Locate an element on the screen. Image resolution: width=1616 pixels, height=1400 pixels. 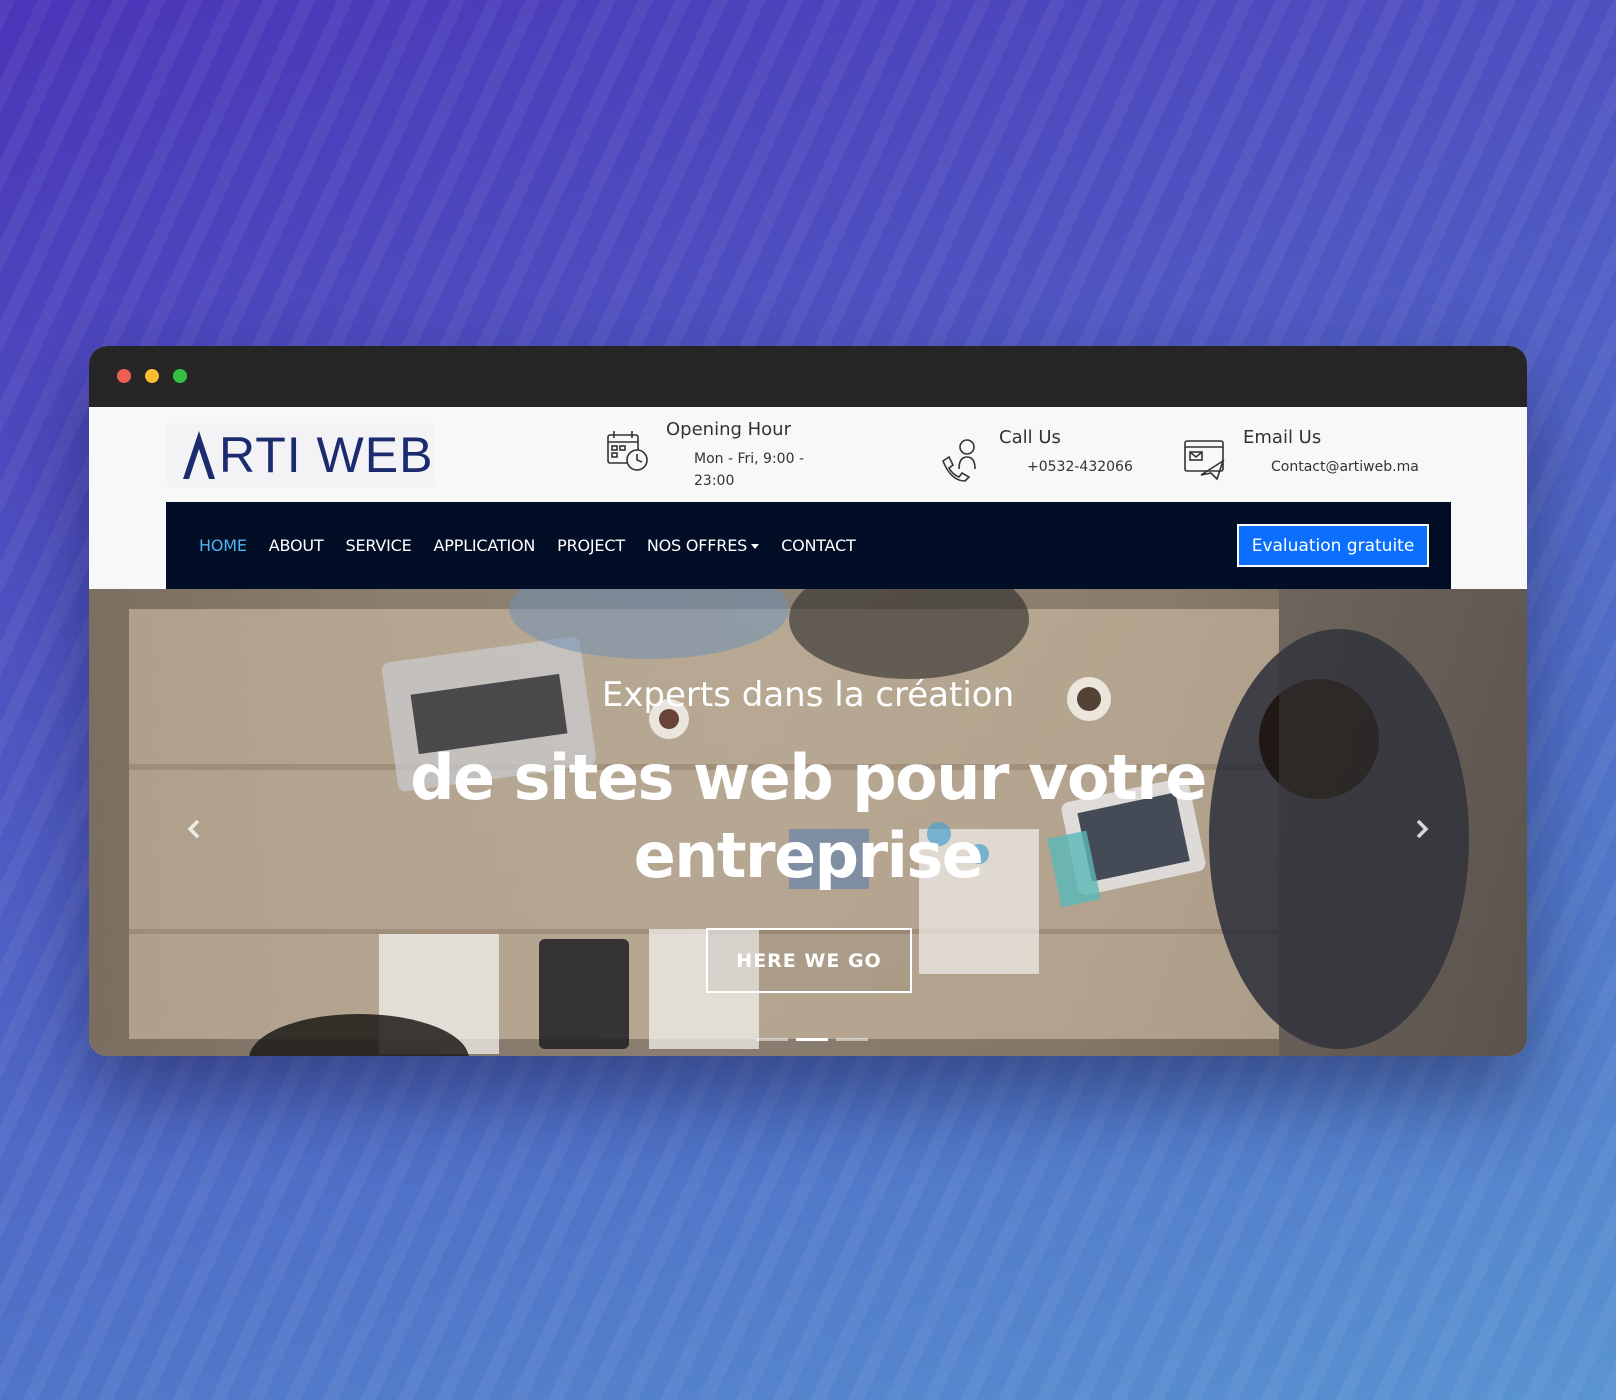
nav-nos-offres: NOS OFFRES is located at coordinates (703, 545).